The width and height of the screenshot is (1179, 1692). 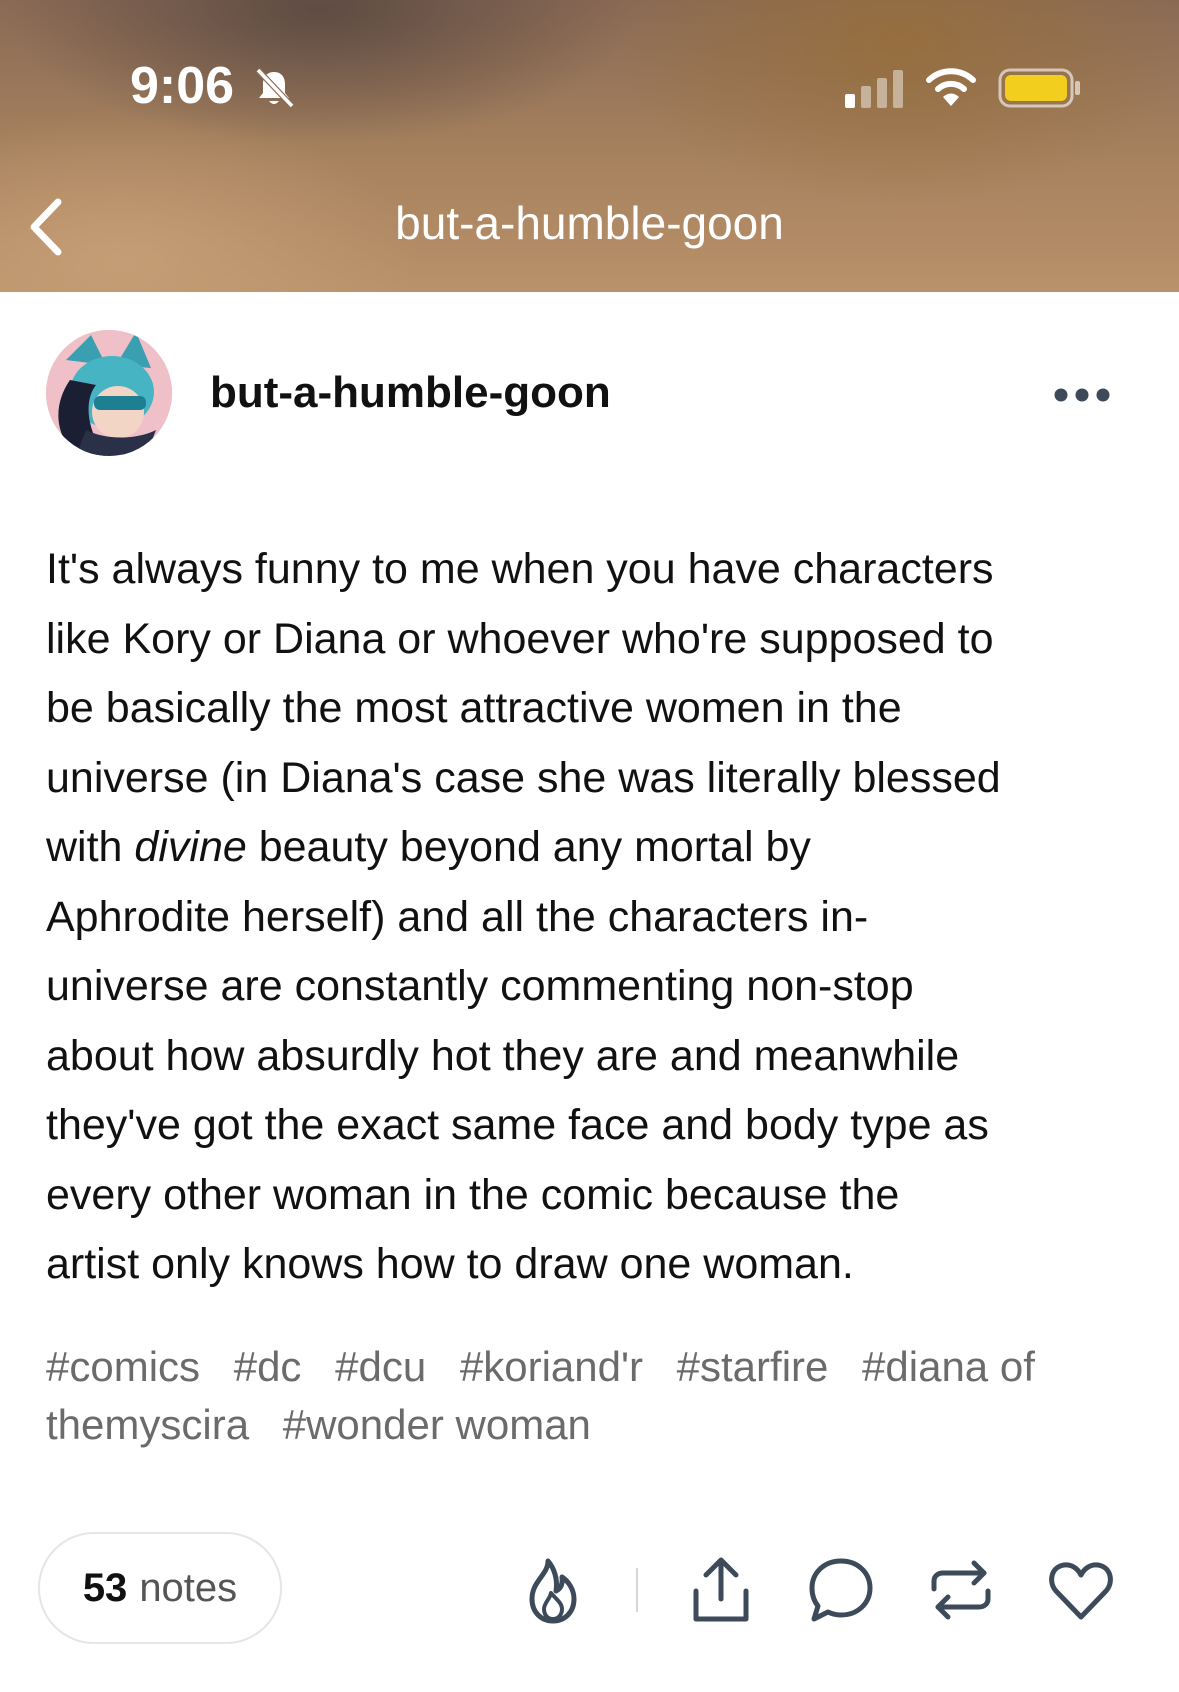 I want to click on heart-icon, so click(x=1081, y=1590).